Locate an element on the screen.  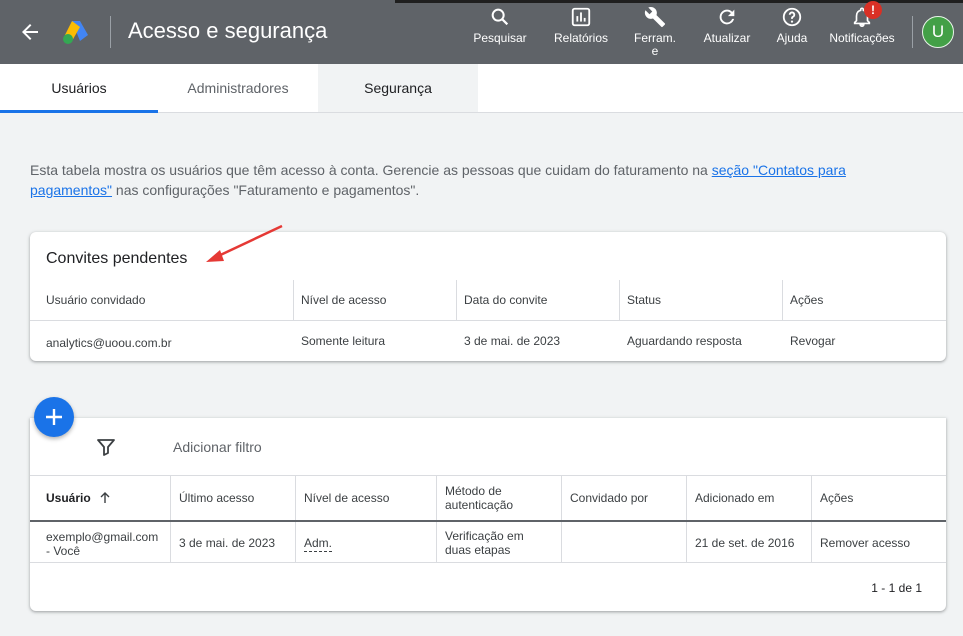
auth-method-cell: Verificação em duas etapas is located at coordinates (484, 543).